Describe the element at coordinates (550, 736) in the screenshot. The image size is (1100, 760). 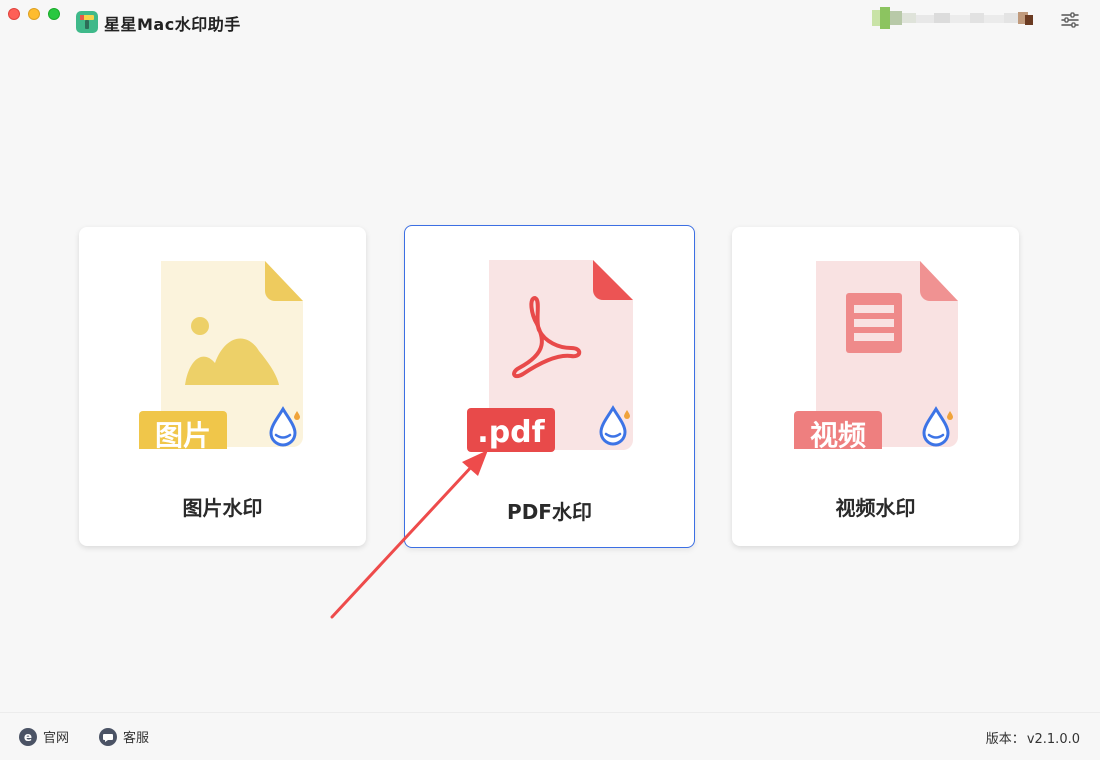
I see `footer-bar: e 官网 客服 版本： v2.1.0.0` at that location.